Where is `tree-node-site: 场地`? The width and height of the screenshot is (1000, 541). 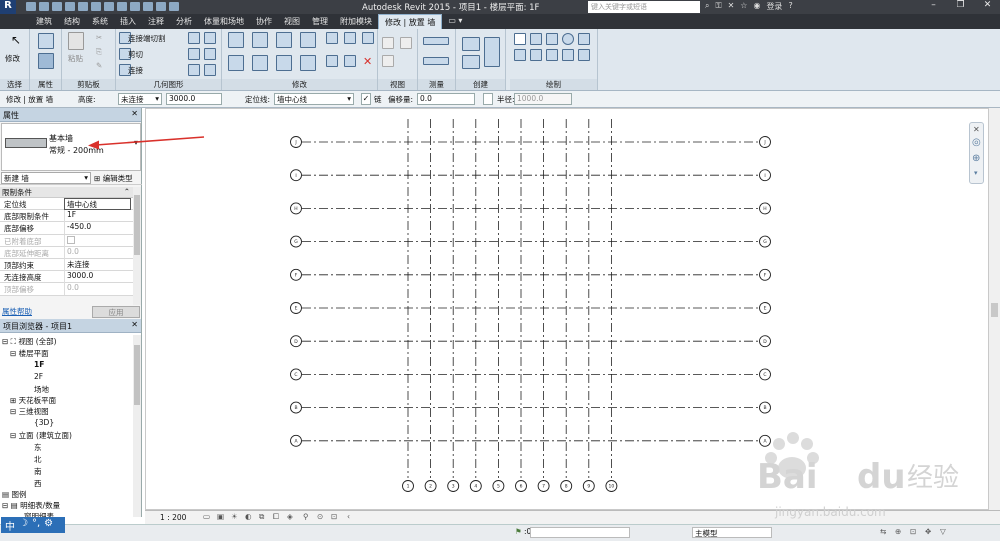 tree-node-site: 场地 is located at coordinates (41, 389).